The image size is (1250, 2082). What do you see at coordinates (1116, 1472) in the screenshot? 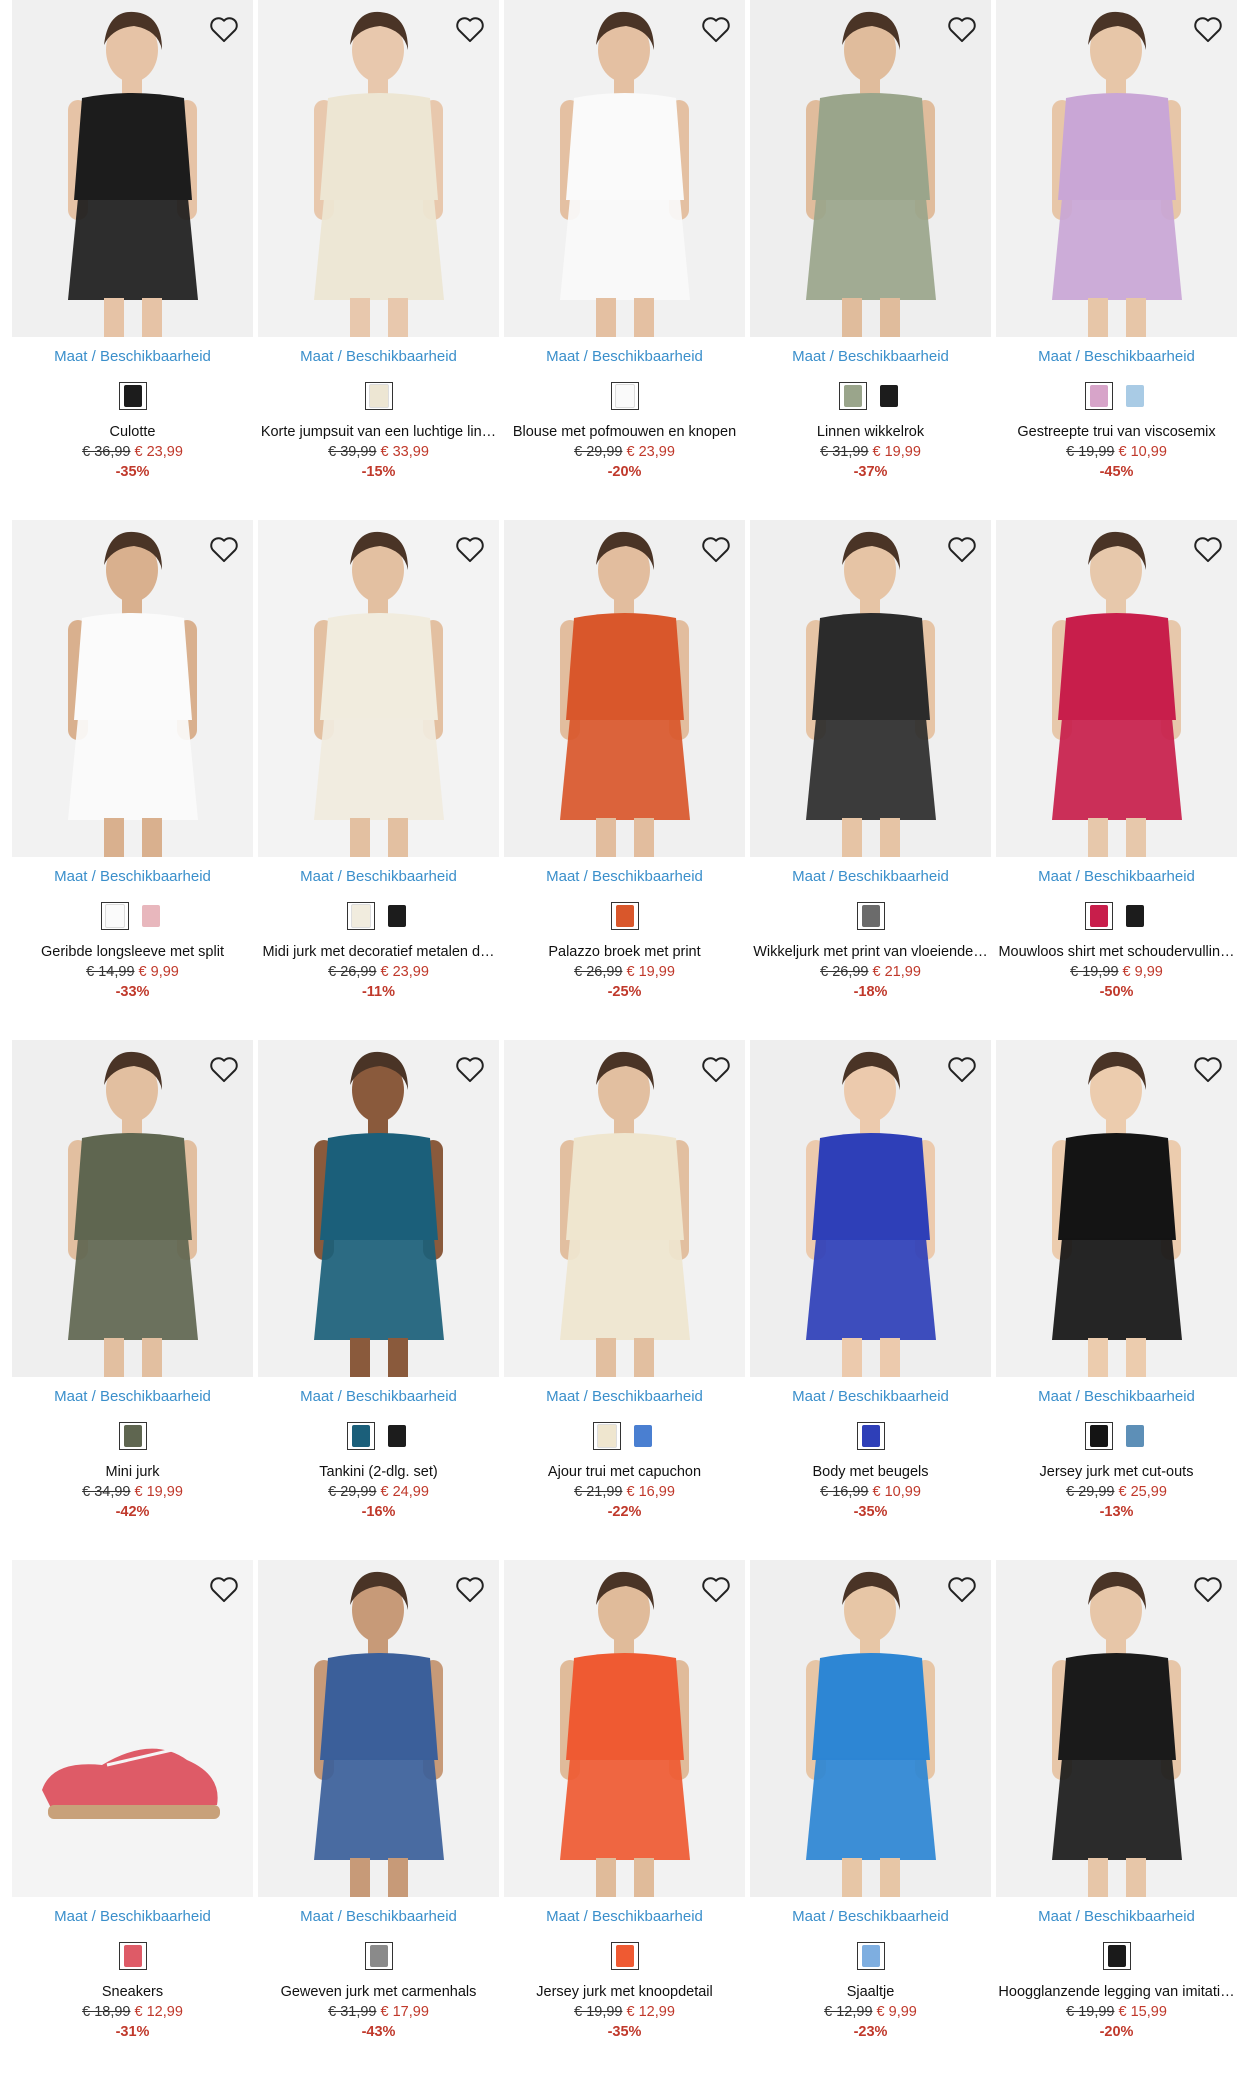
I see `product-name: Jersey jurk met cut-outs` at bounding box center [1116, 1472].